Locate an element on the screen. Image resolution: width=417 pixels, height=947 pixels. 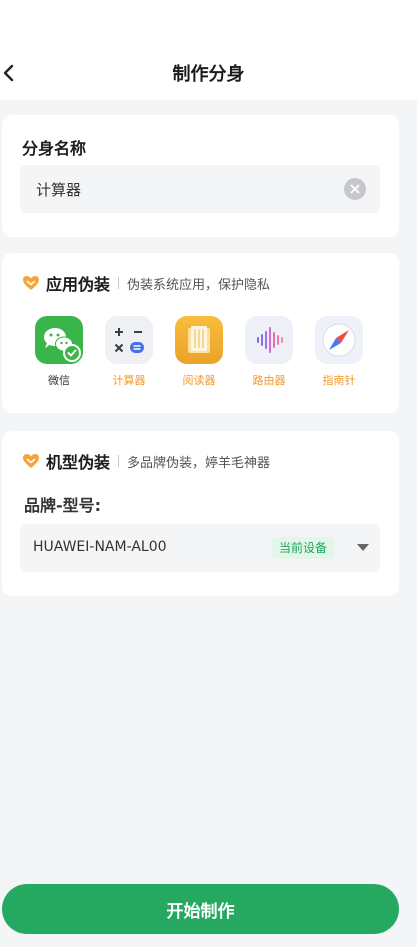
app-icon-list: 微信 计算器 阅读器 路由器 指南针 is located at coordinates (199, 352).